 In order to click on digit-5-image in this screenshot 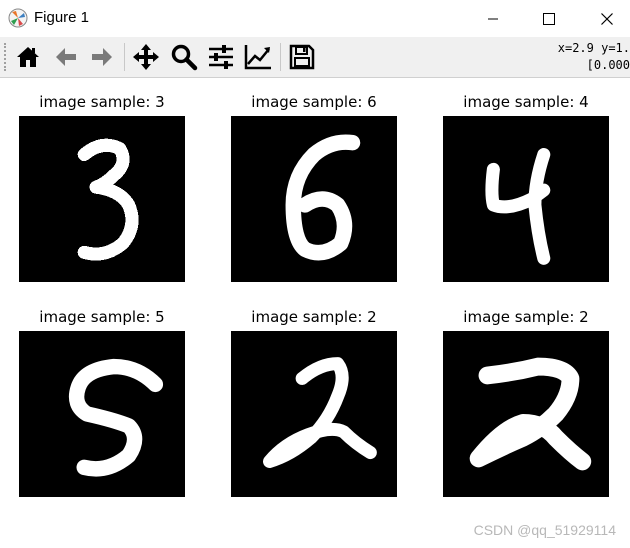, I will do `click(116, 417)`.